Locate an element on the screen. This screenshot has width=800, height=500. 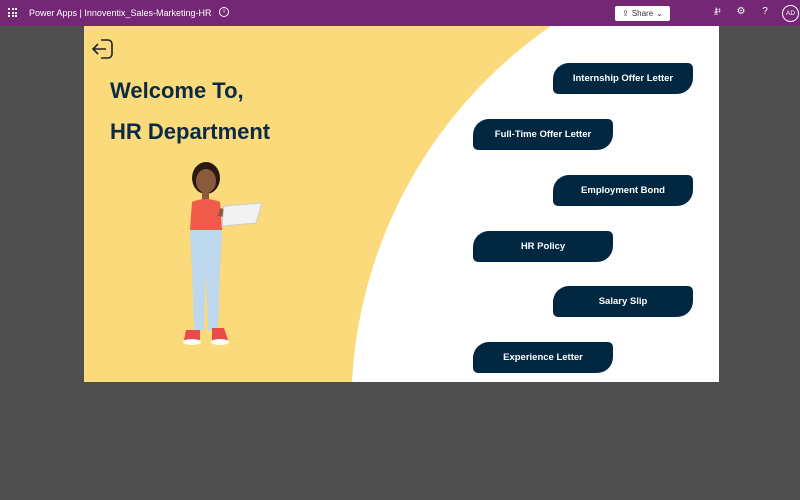
employment-bond-button: Employment Bond is located at coordinates (623, 190).